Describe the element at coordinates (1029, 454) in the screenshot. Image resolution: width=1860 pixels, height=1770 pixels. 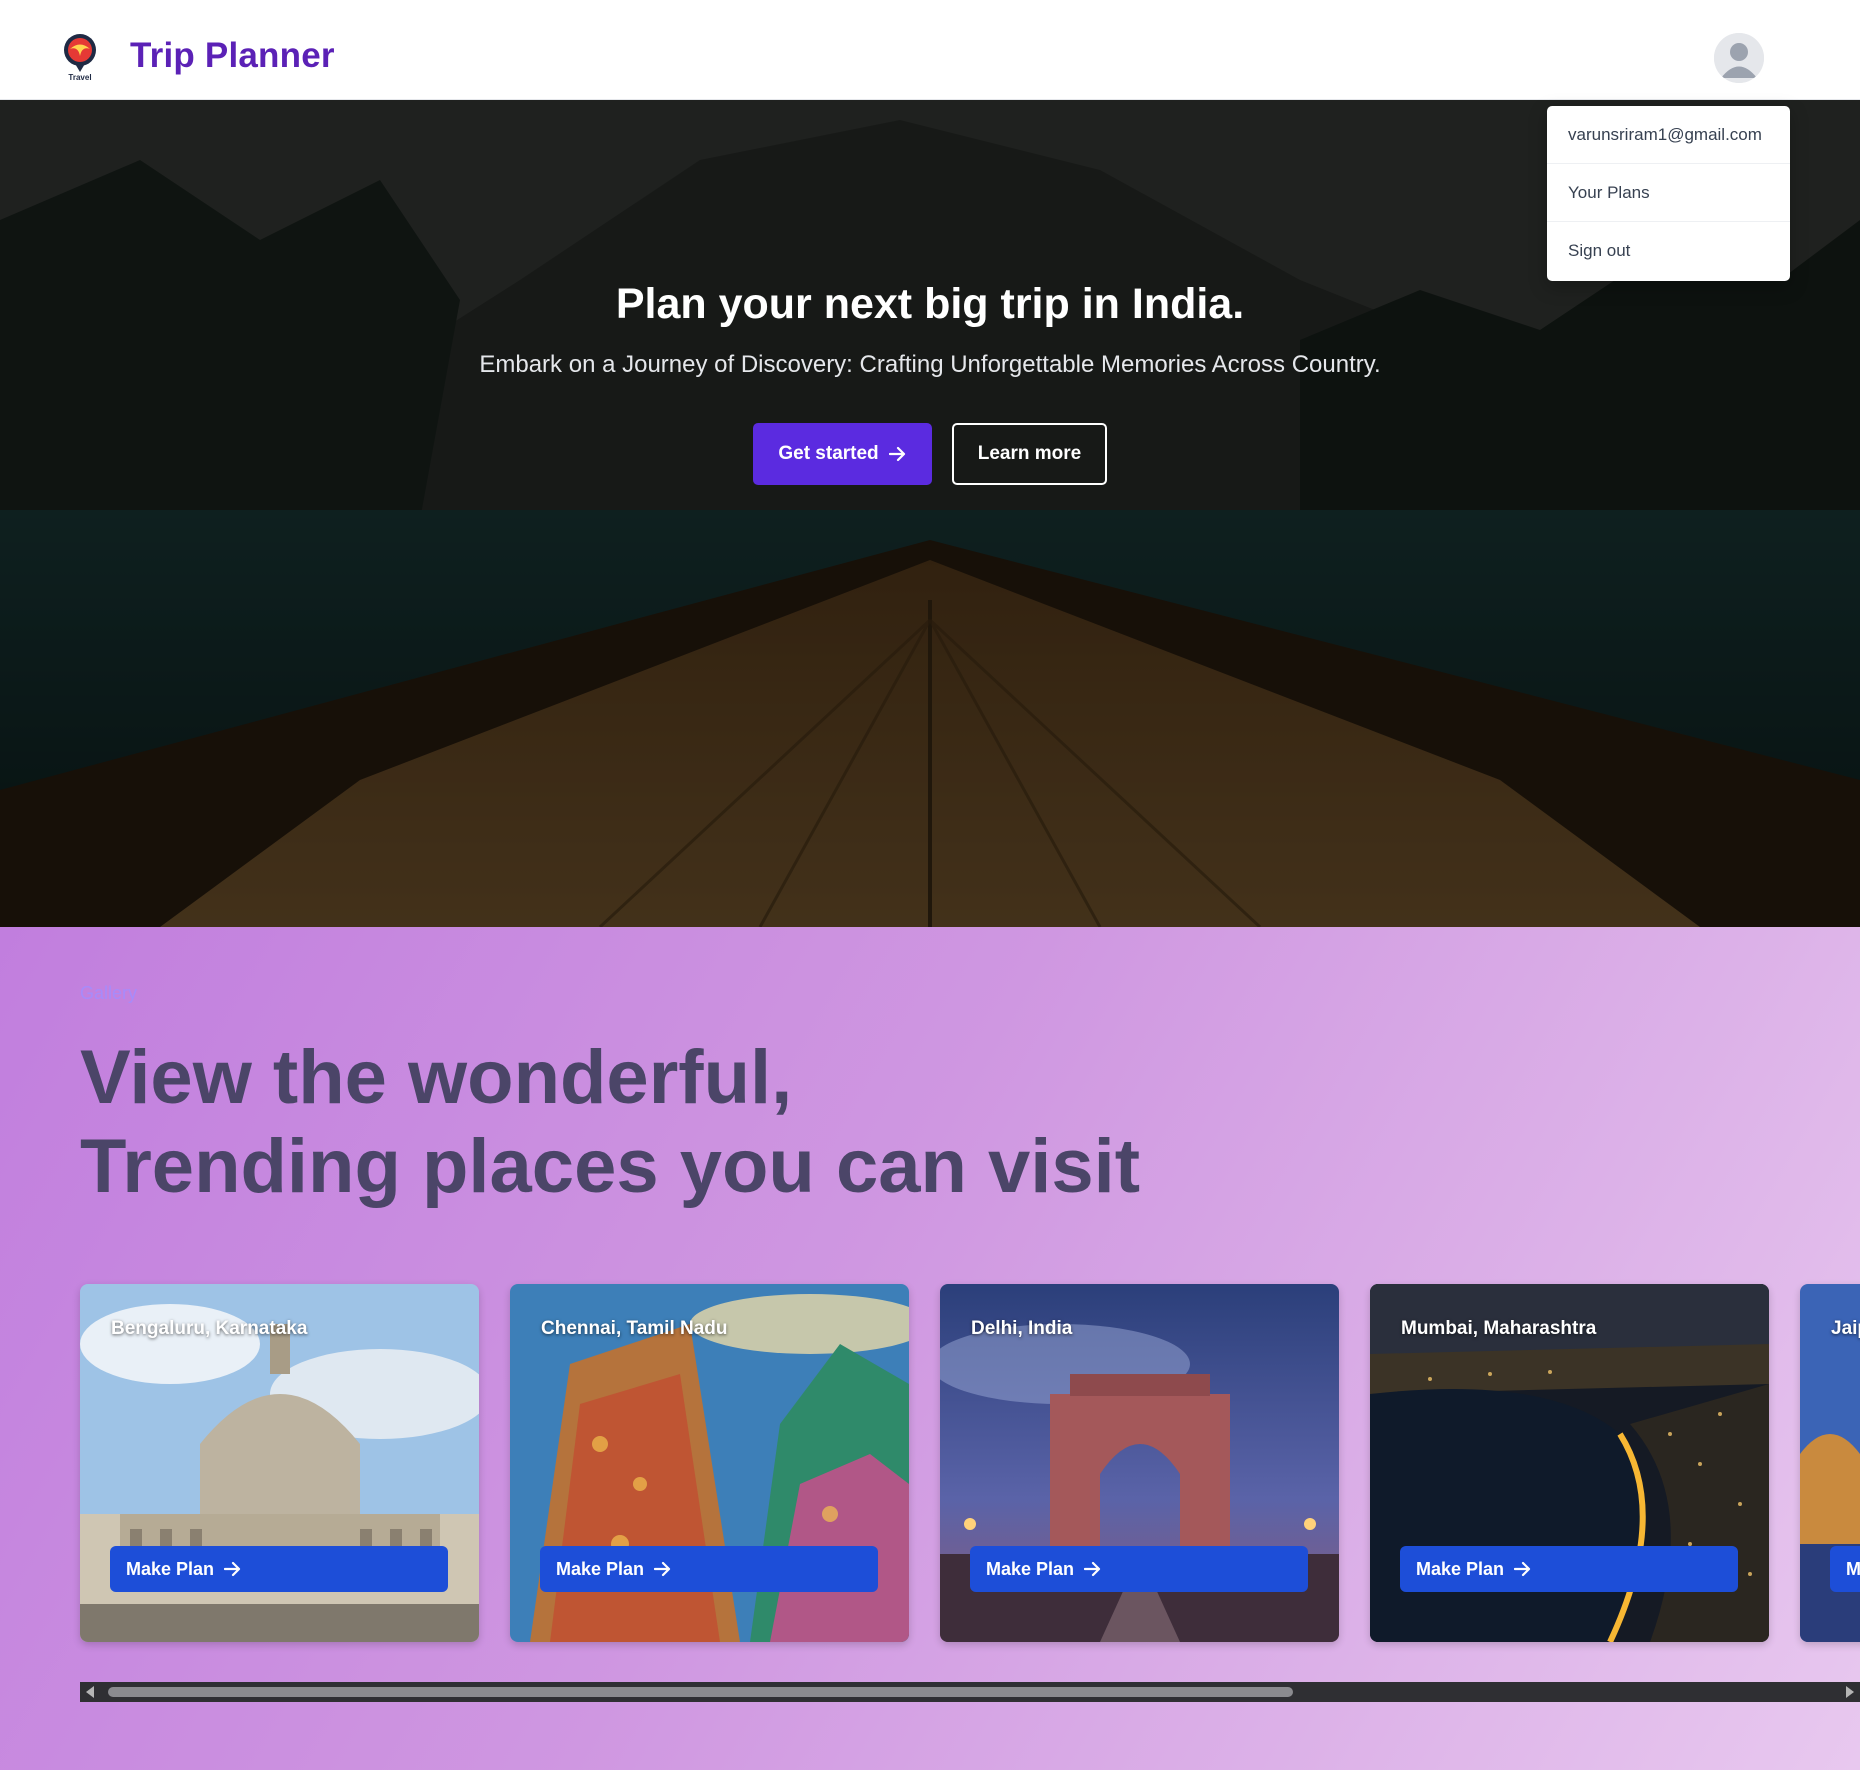
I see `learn-more-button: Learn more` at that location.